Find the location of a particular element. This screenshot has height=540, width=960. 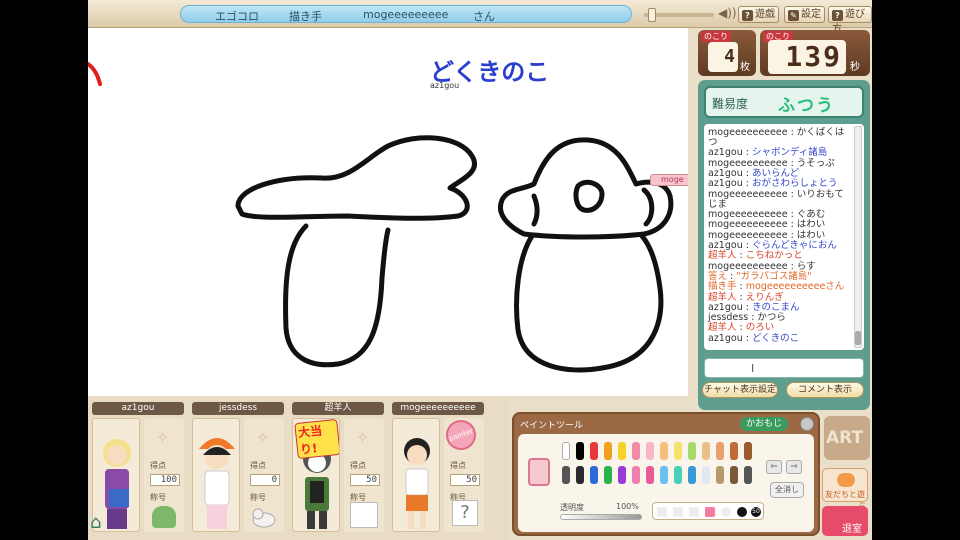

difficulty-value: ふつう is located at coordinates (806, 106).